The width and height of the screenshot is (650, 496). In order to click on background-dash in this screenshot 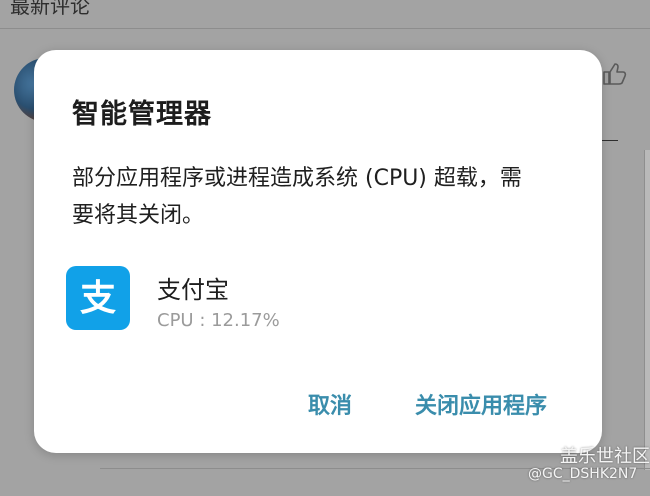, I will do `click(609, 140)`.